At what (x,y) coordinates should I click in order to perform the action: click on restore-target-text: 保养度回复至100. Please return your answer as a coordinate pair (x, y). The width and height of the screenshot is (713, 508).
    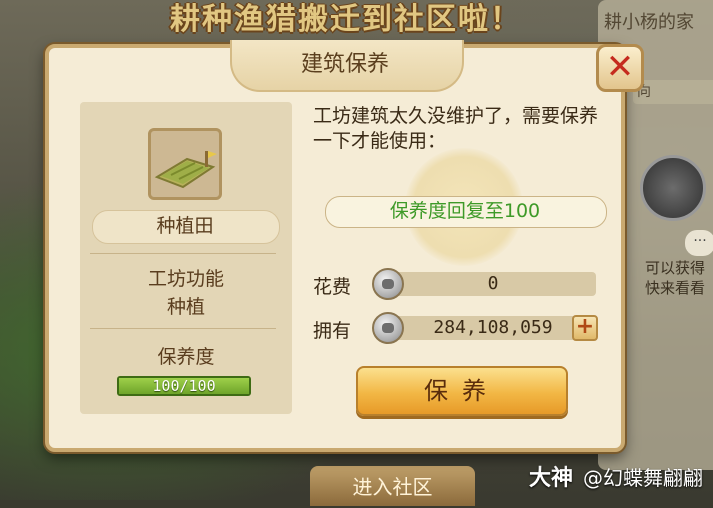
    Looking at the image, I should click on (465, 211).